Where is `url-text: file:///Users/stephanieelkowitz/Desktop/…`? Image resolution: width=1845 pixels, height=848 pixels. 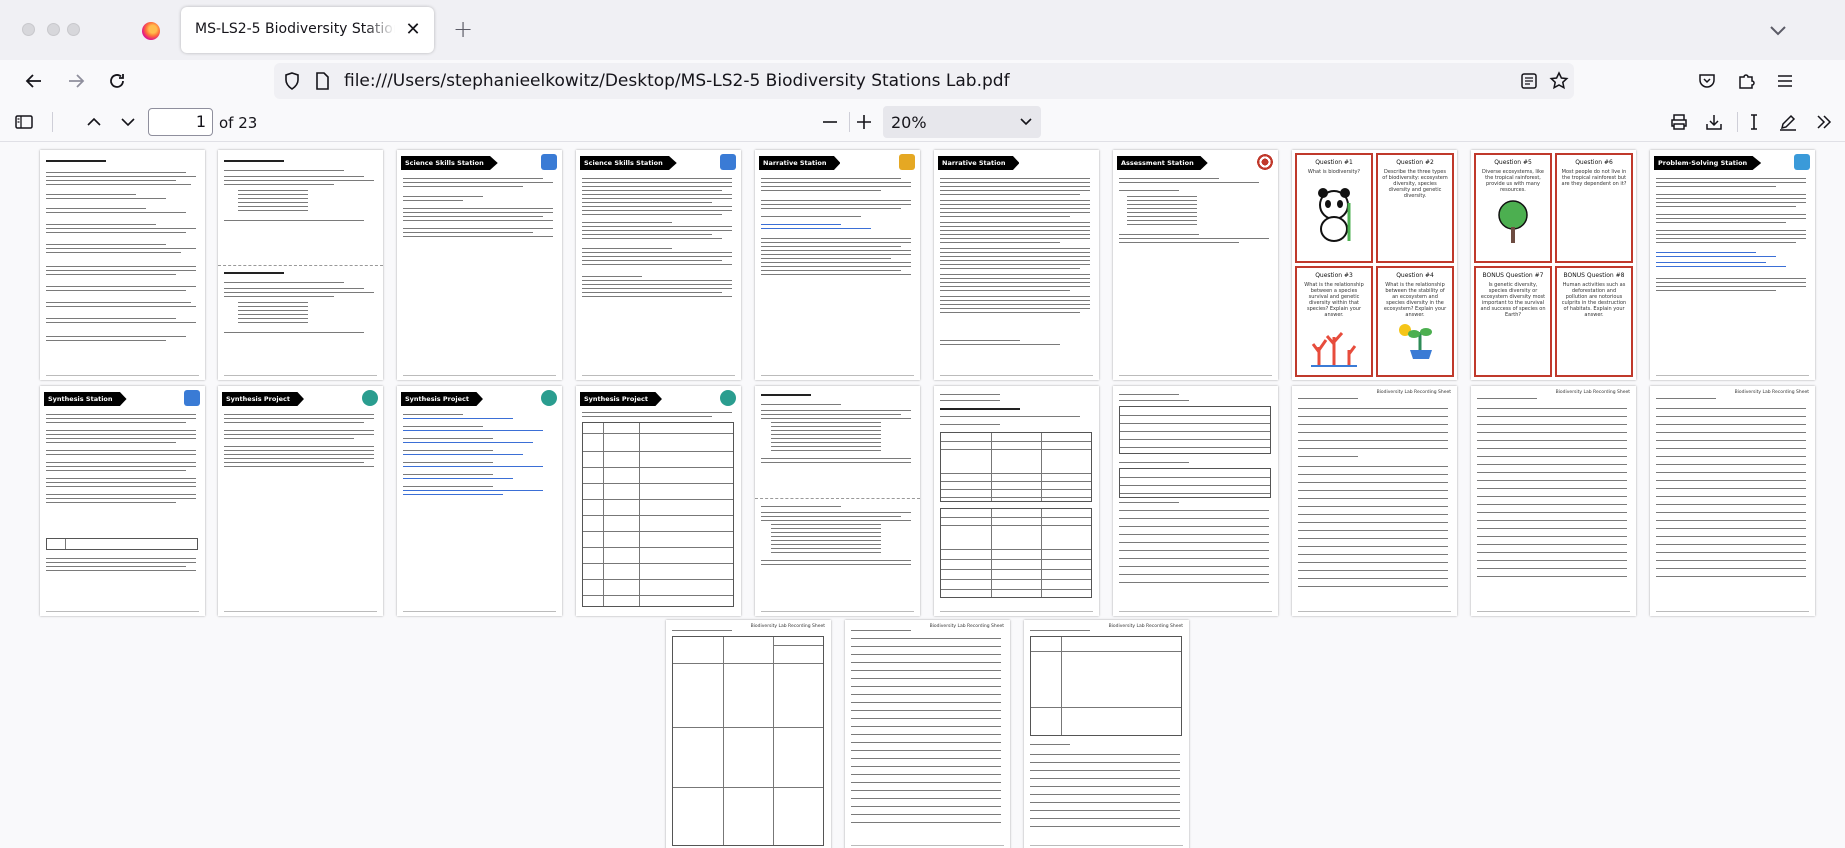
url-text: file:///Users/stephanieelkowitz/Desktop/… is located at coordinates (677, 81).